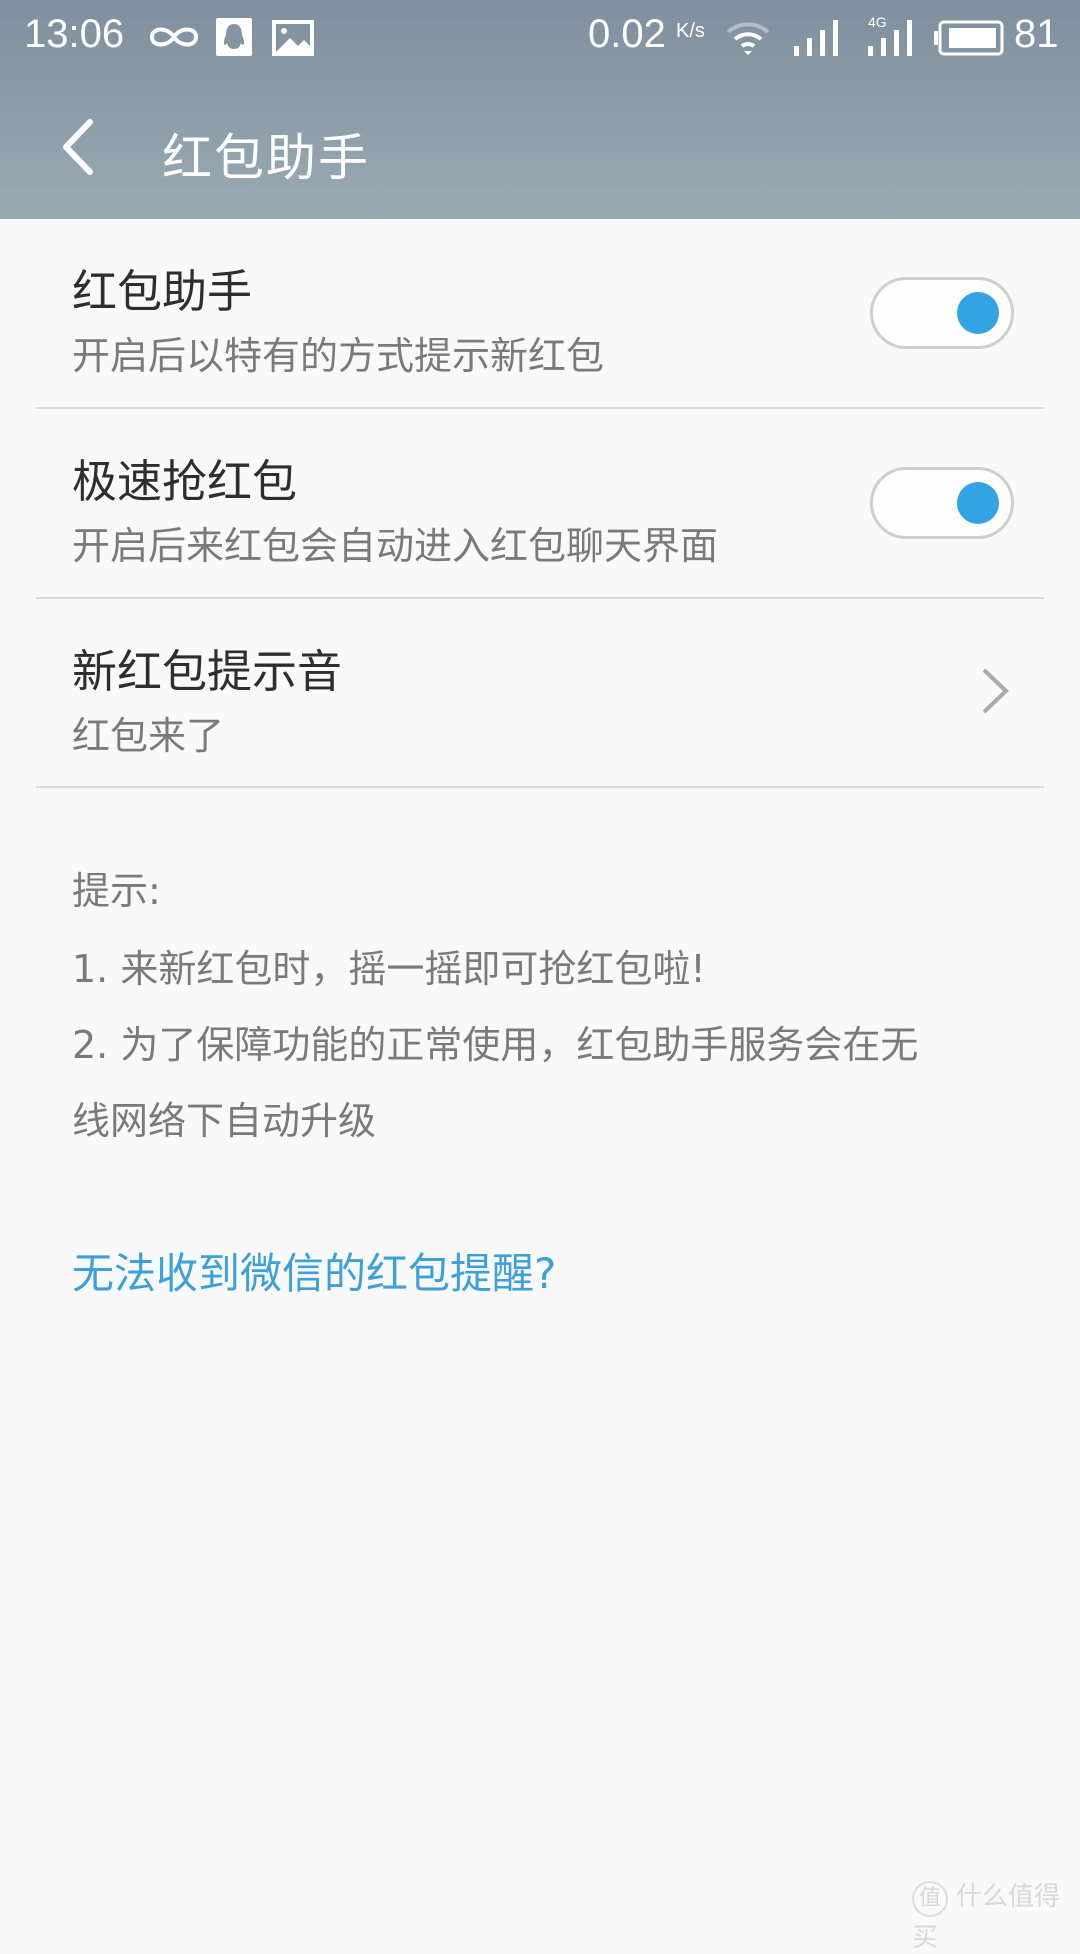 This screenshot has width=1080, height=1954. Describe the element at coordinates (748, 38) in the screenshot. I see `wifi-icon` at that location.